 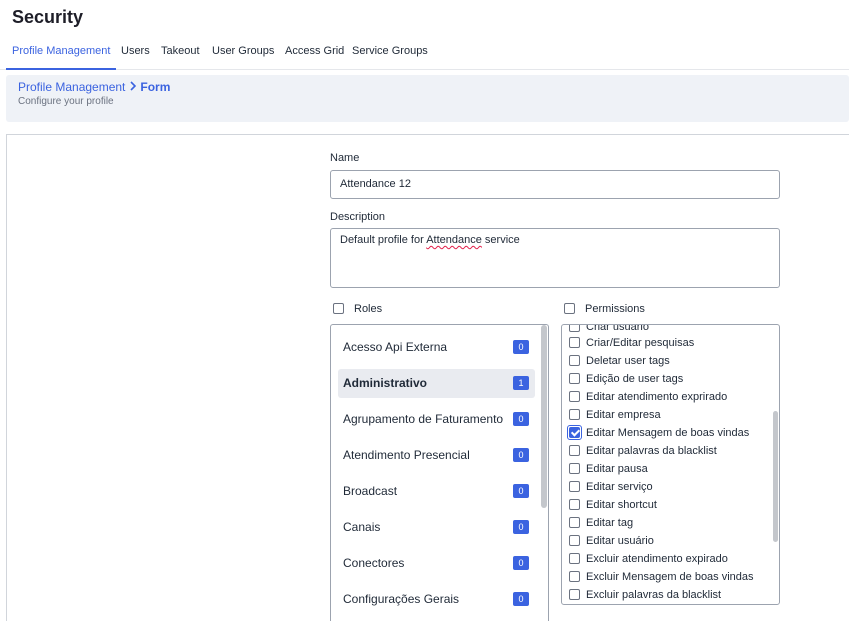 I want to click on role-item: Atendimento Presencial 0, so click(x=436, y=455).